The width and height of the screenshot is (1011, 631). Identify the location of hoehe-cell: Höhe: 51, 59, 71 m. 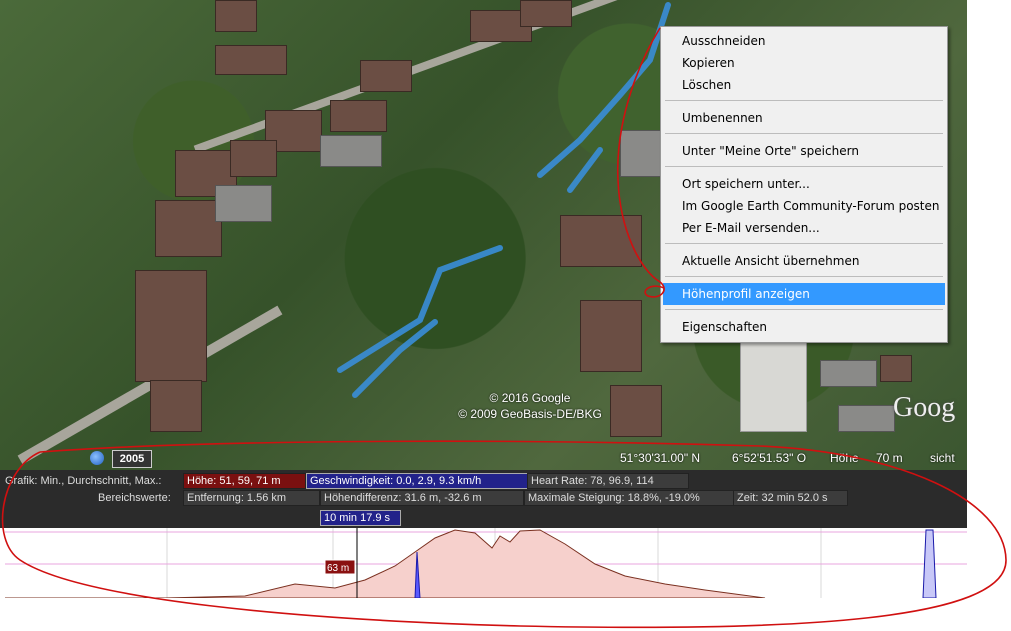
(244, 481).